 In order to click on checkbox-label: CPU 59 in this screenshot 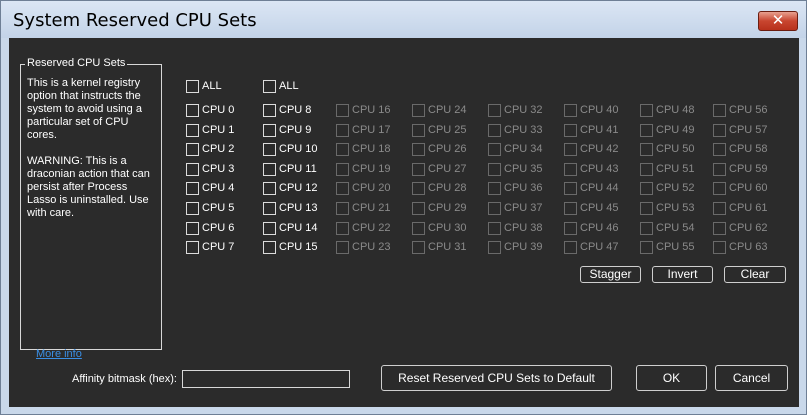, I will do `click(748, 169)`.